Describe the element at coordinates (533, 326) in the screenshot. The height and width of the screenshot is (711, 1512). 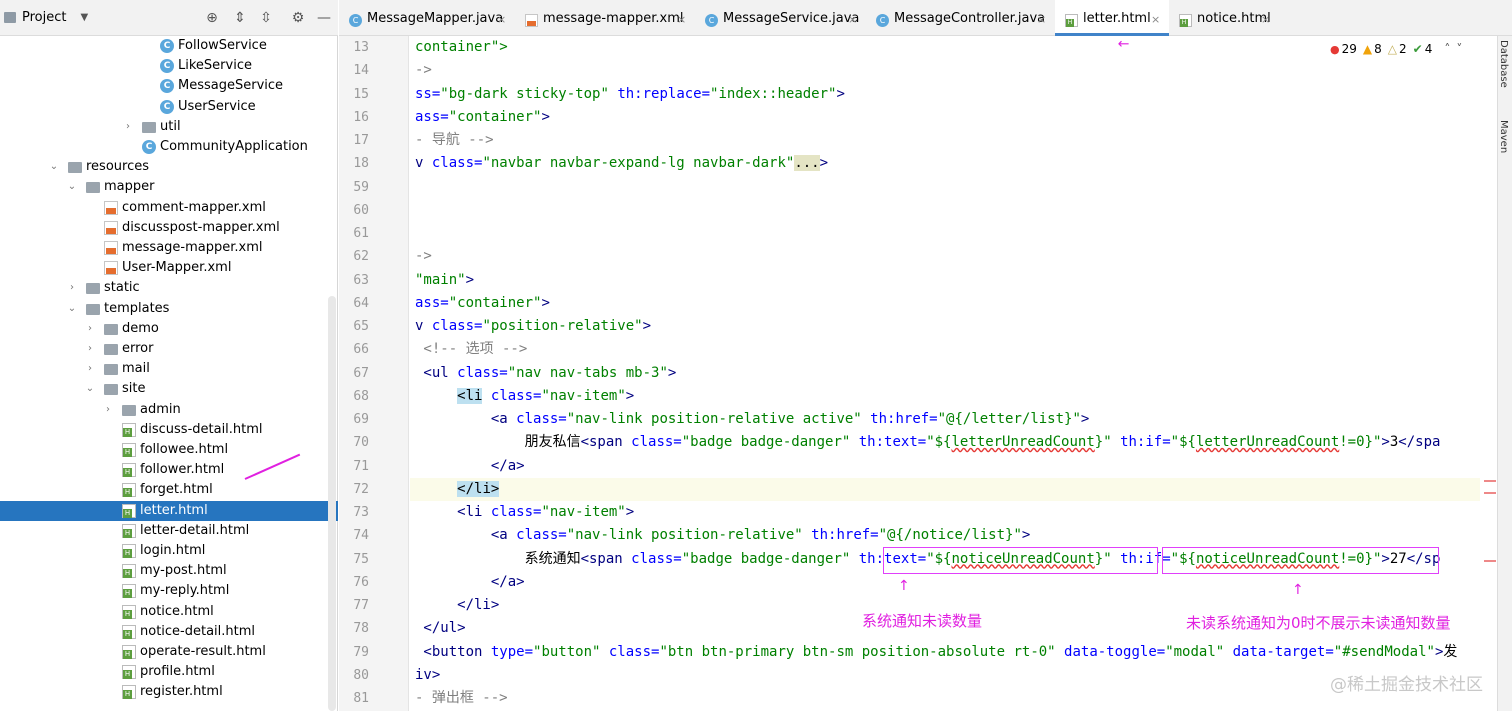
I see `code-line: v class="position-relative">` at that location.